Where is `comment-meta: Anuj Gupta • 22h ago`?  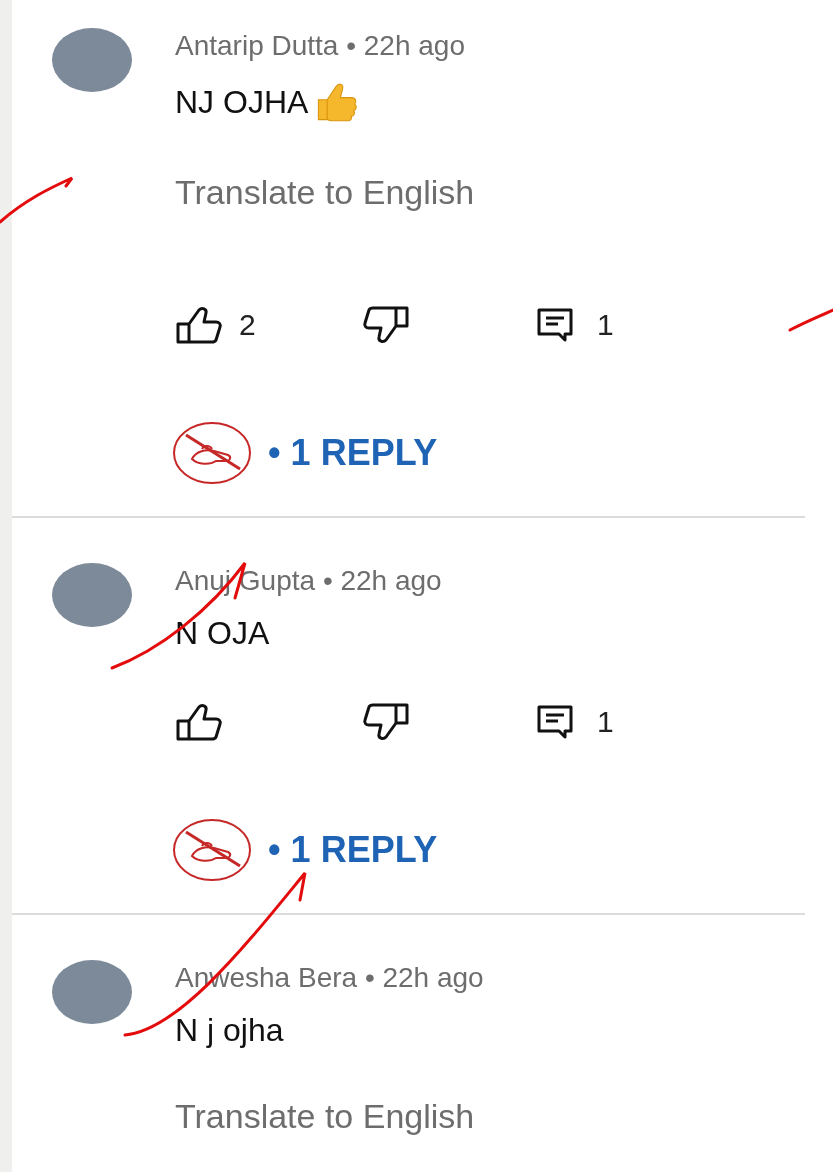 comment-meta: Anuj Gupta • 22h ago is located at coordinates (308, 581).